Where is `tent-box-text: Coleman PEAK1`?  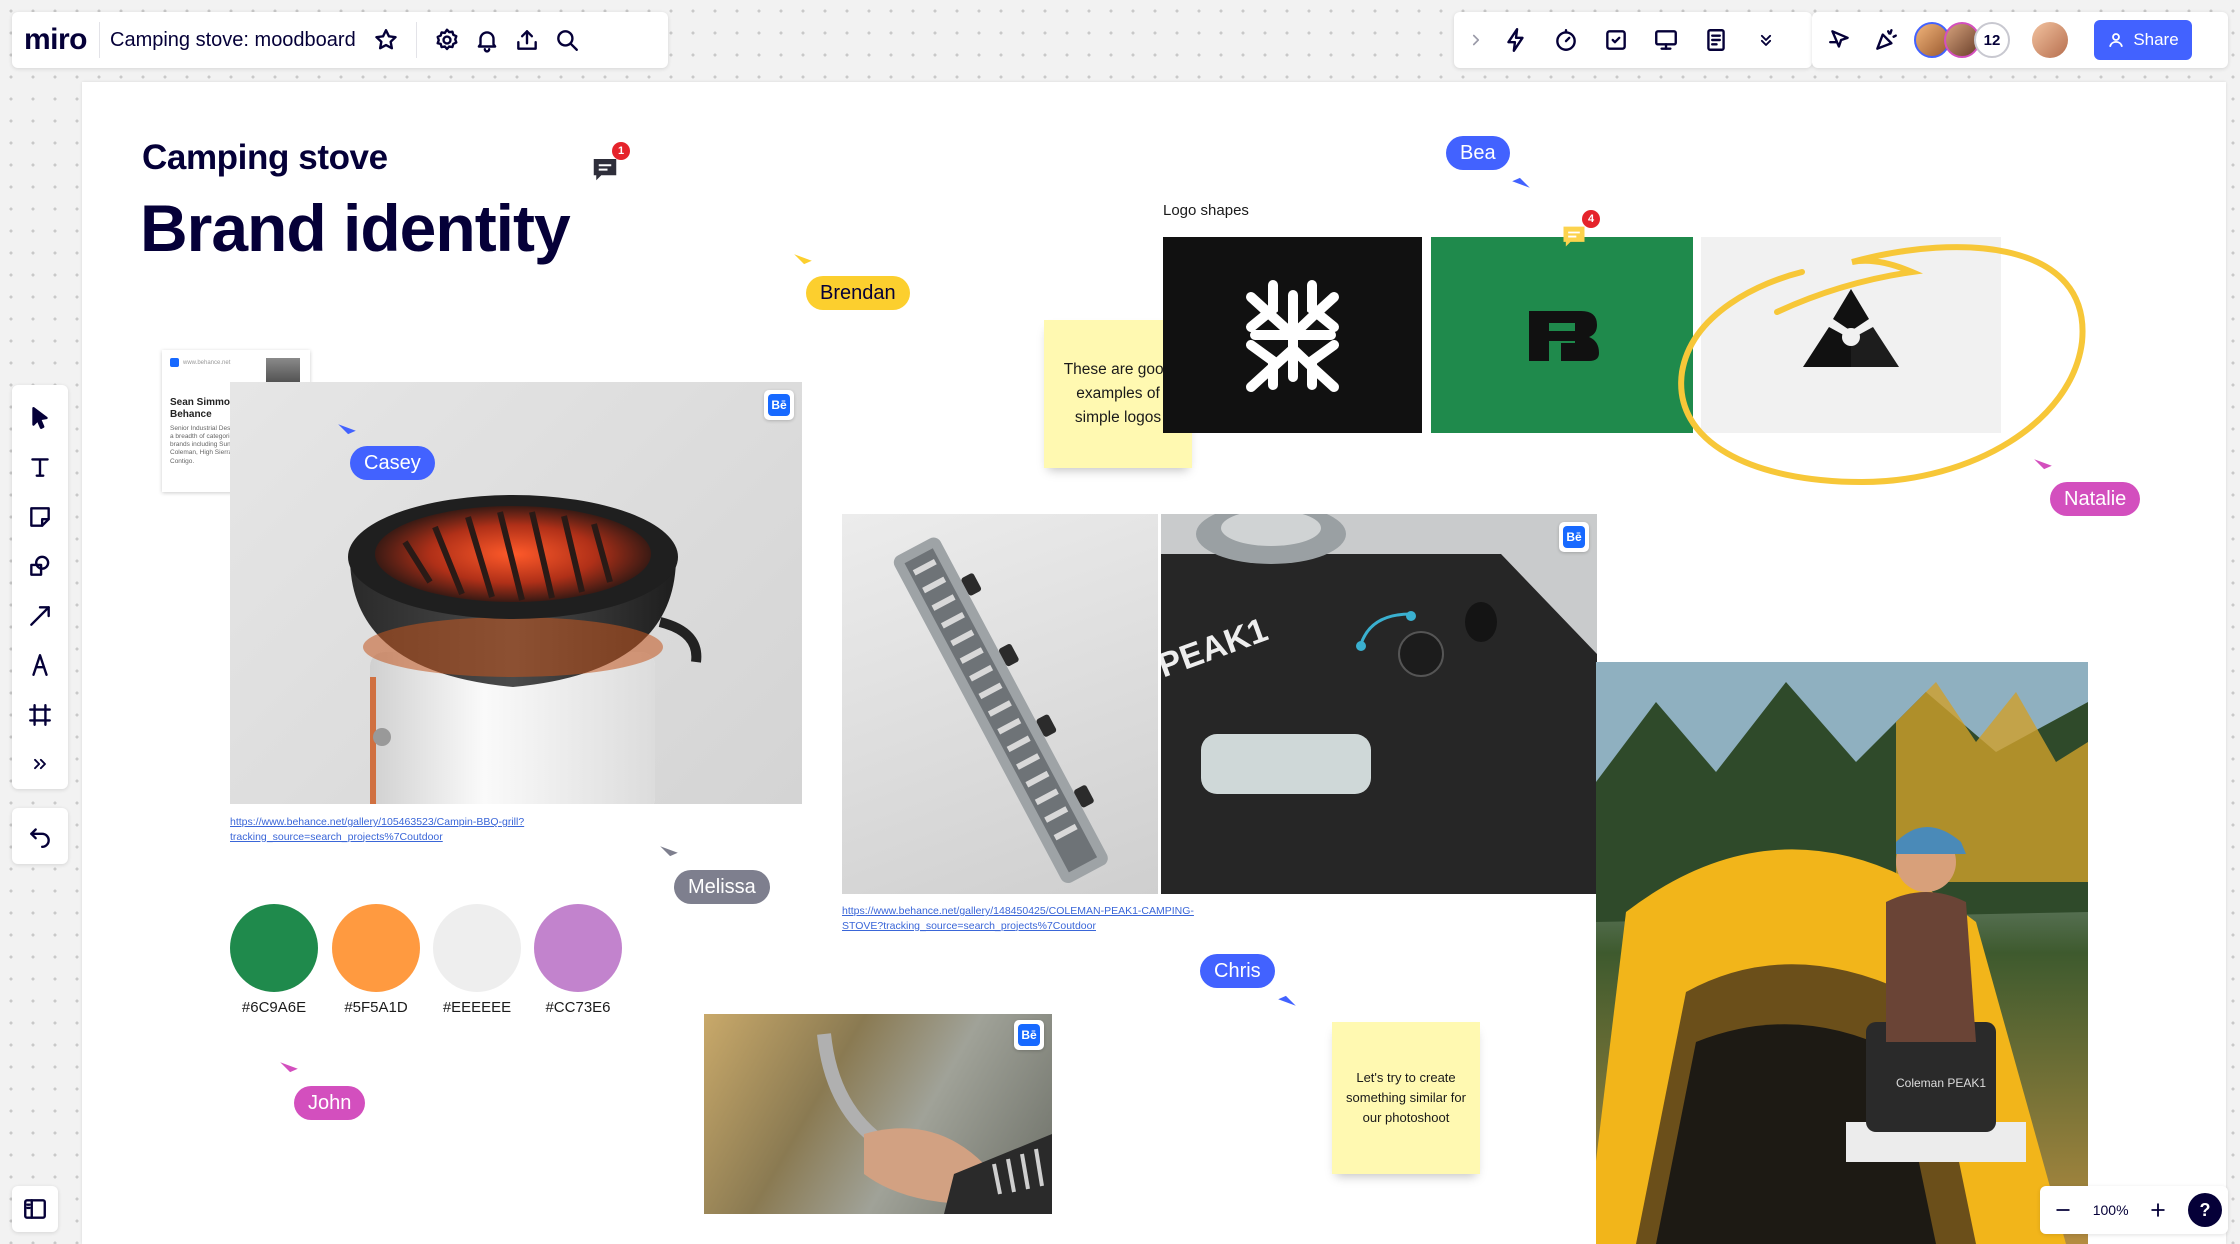 tent-box-text: Coleman PEAK1 is located at coordinates (1941, 1083).